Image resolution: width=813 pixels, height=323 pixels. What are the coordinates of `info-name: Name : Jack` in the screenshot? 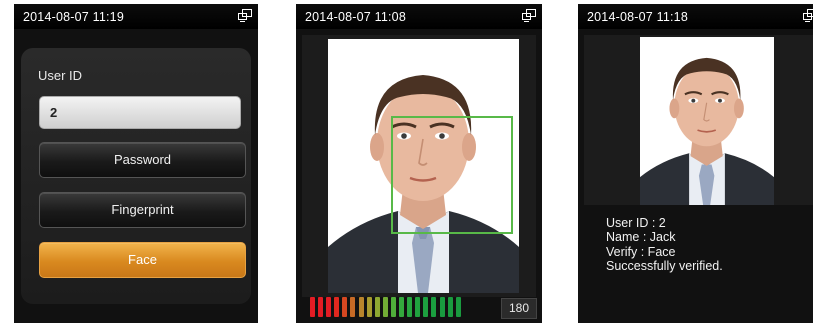 It's located at (641, 237).